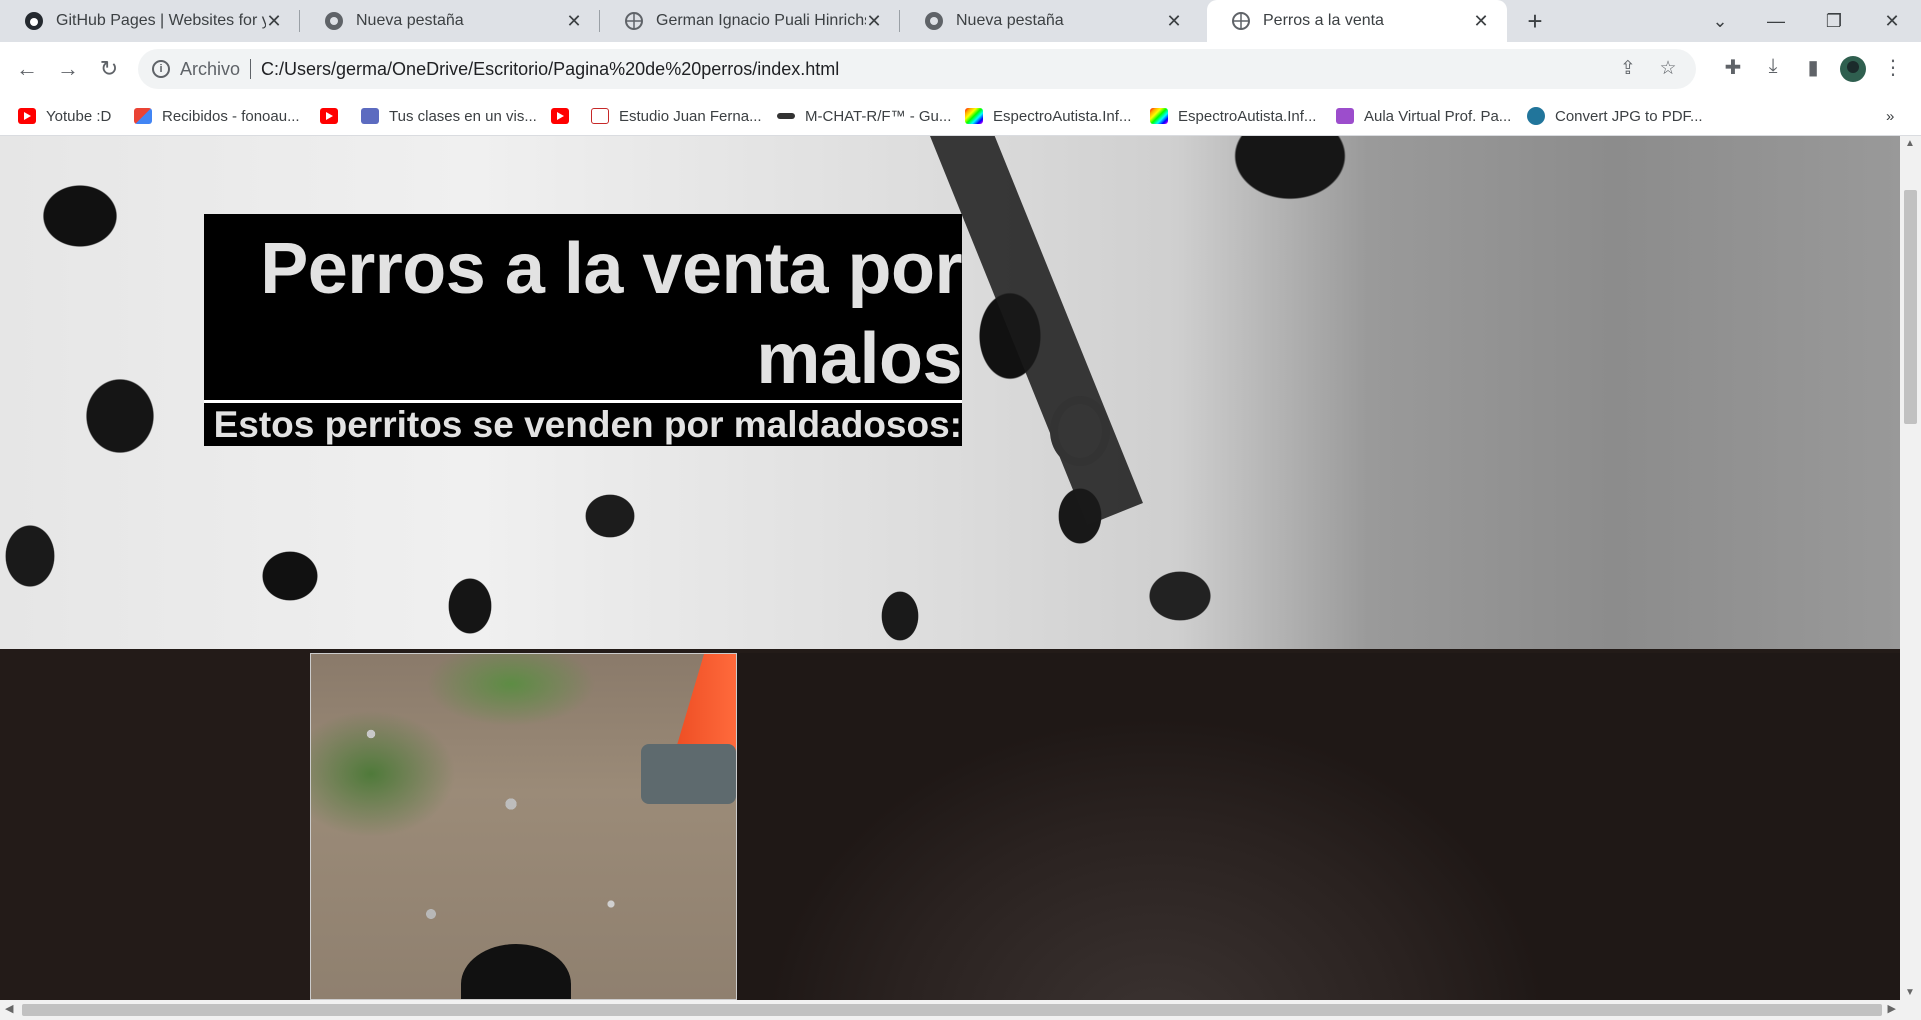  I want to click on collar-ring-graphic, so click(1080, 431).